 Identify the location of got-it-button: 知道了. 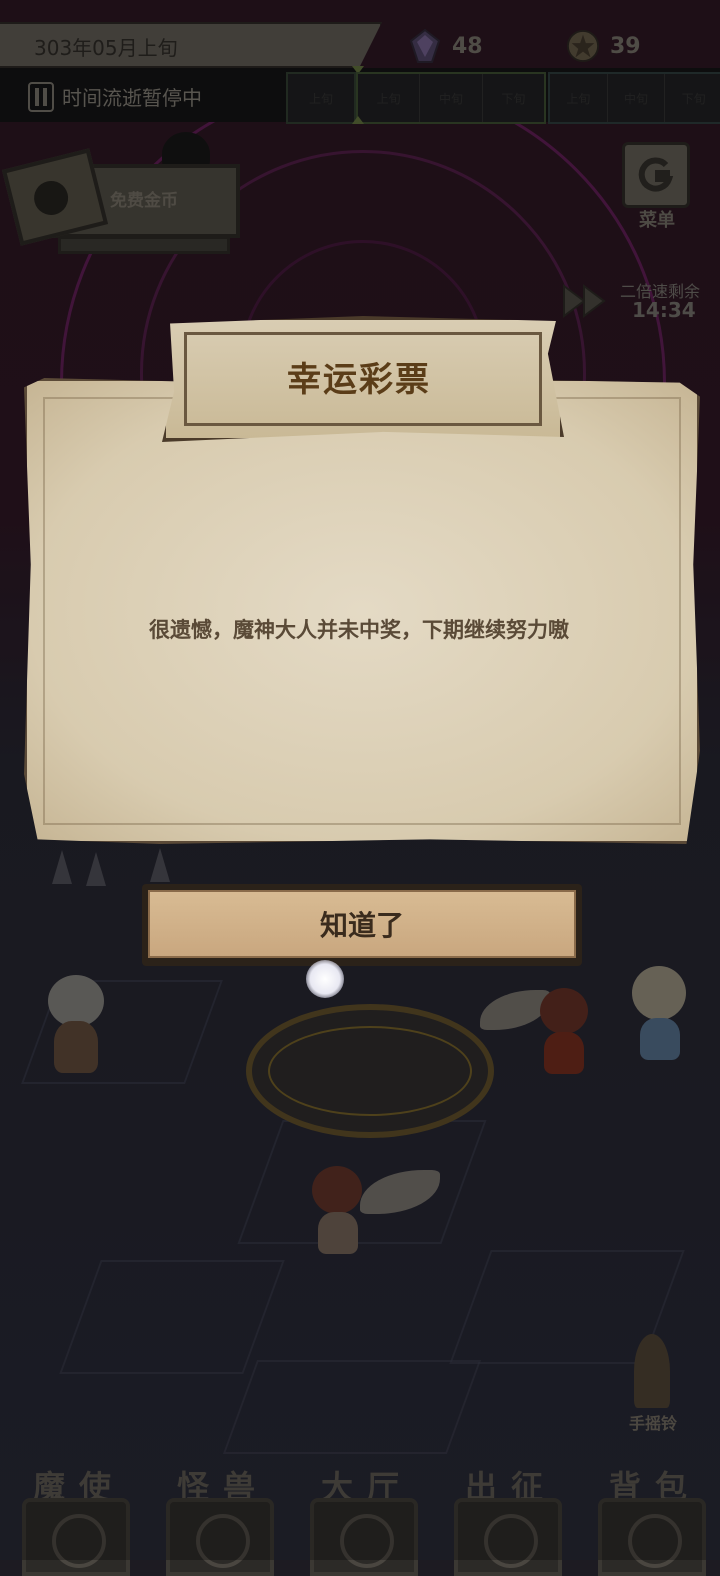
(362, 925).